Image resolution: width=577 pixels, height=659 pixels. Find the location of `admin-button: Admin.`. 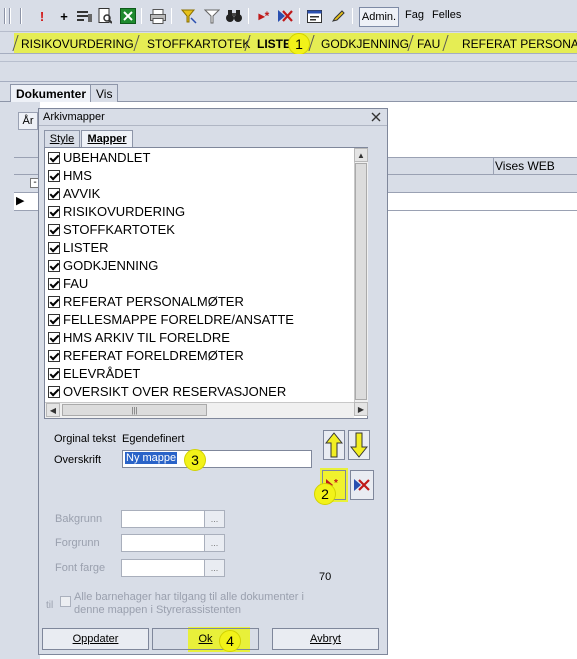

admin-button: Admin. is located at coordinates (379, 17).